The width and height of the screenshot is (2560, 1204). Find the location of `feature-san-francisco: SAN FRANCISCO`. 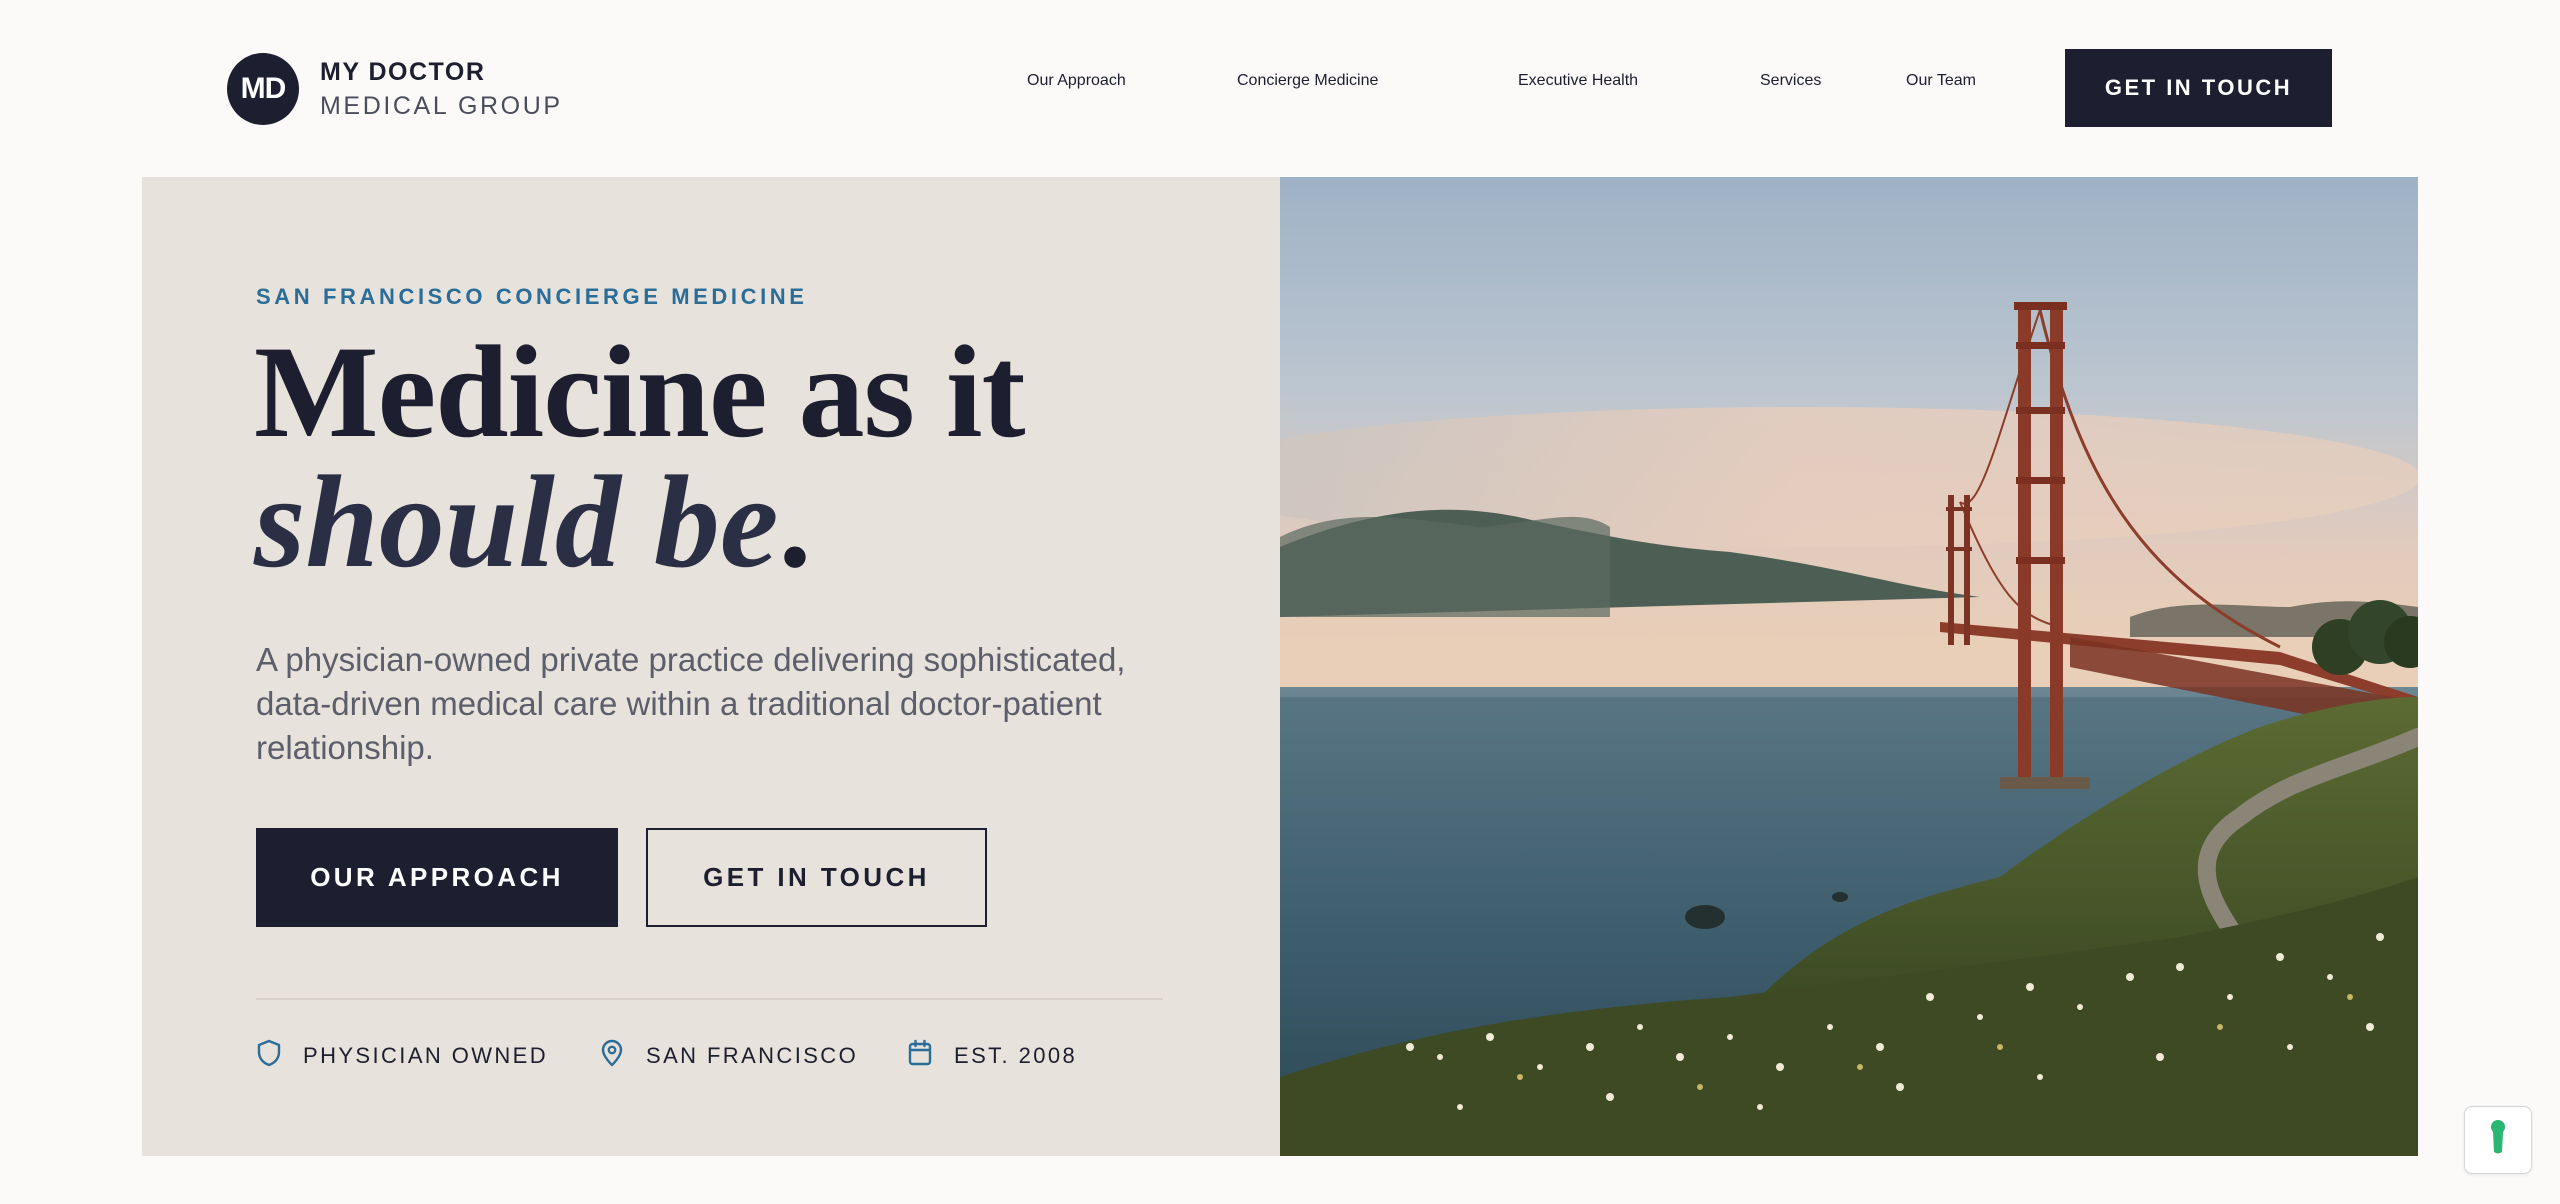

feature-san-francisco: SAN FRANCISCO is located at coordinates (728, 1056).